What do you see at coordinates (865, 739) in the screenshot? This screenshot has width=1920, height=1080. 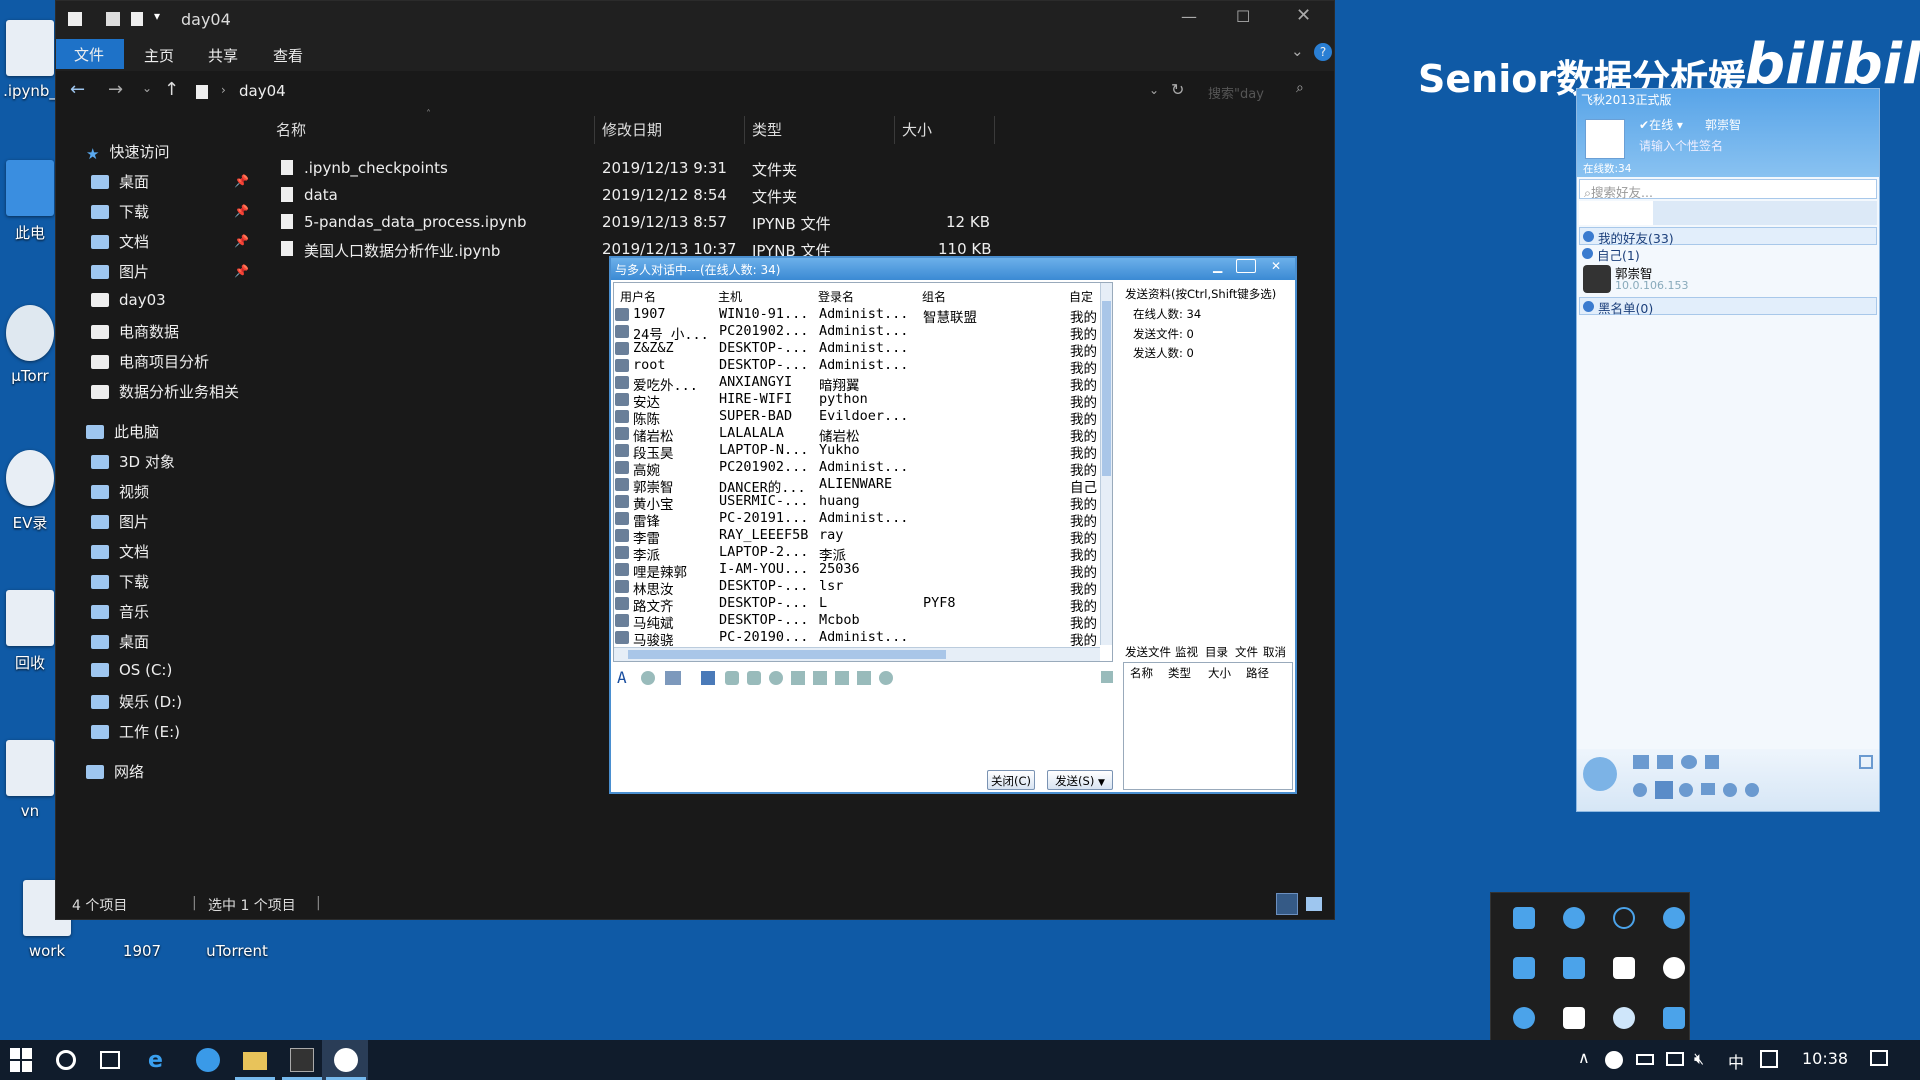 I see `message-input` at bounding box center [865, 739].